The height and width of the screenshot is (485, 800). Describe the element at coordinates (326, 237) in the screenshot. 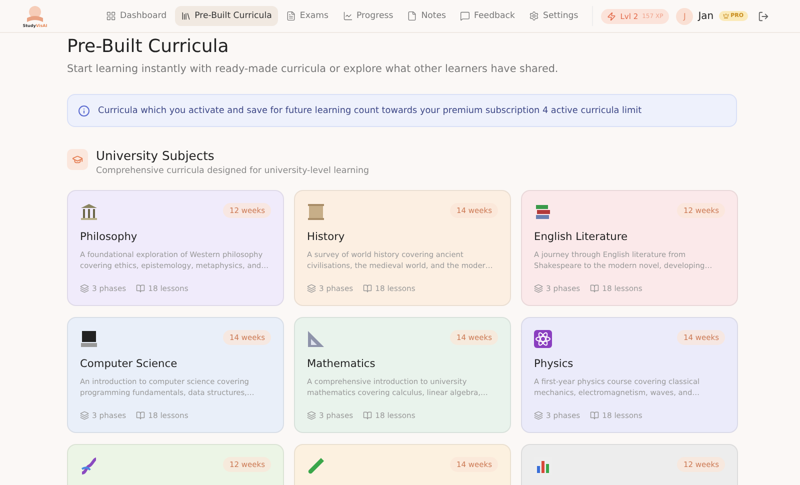

I see `card-title: History` at that location.